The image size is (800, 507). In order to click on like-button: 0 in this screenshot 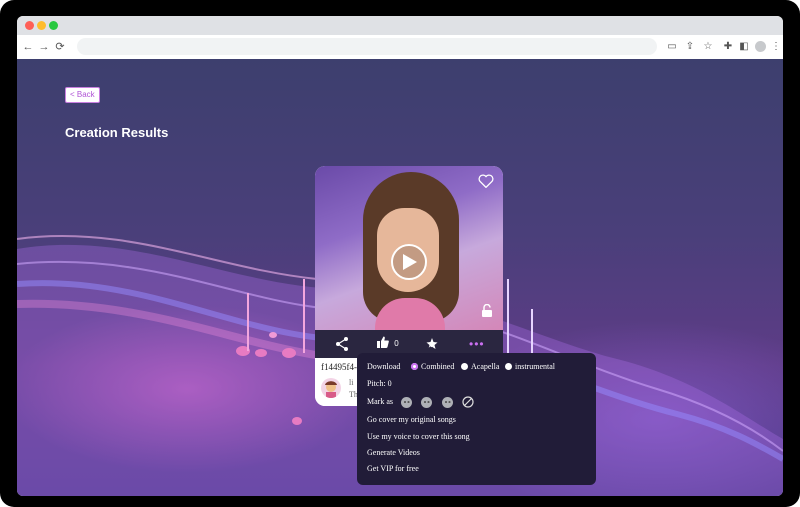, I will do `click(388, 344)`.